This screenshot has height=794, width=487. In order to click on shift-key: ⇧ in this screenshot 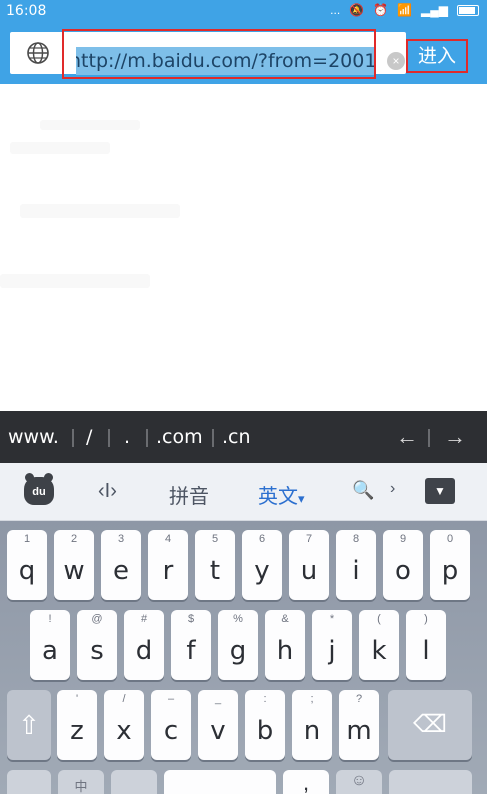, I will do `click(29, 725)`.